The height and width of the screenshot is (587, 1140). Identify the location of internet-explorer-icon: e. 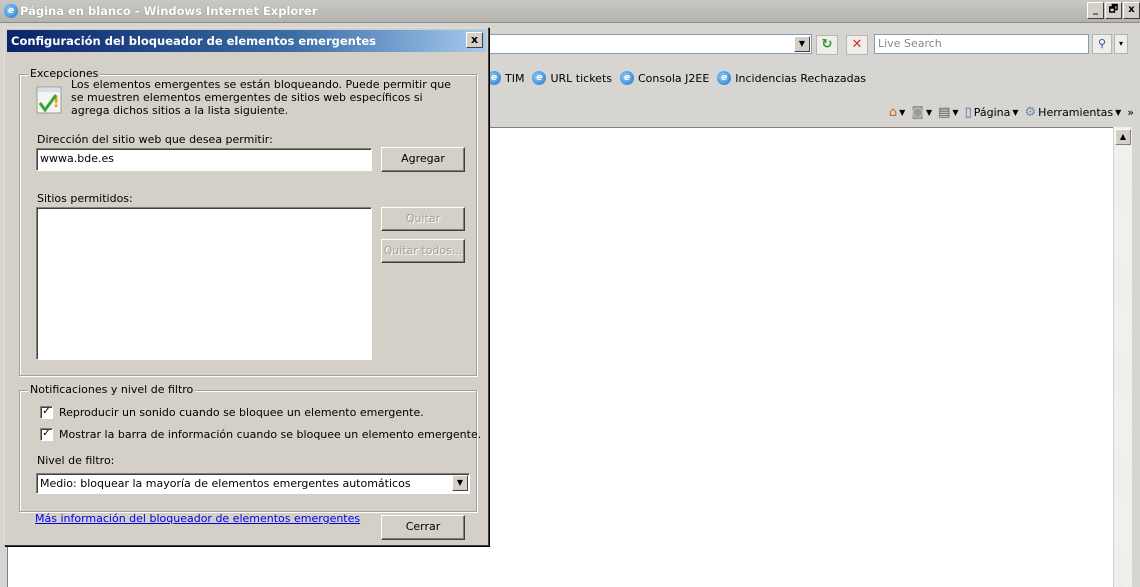
(11, 11).